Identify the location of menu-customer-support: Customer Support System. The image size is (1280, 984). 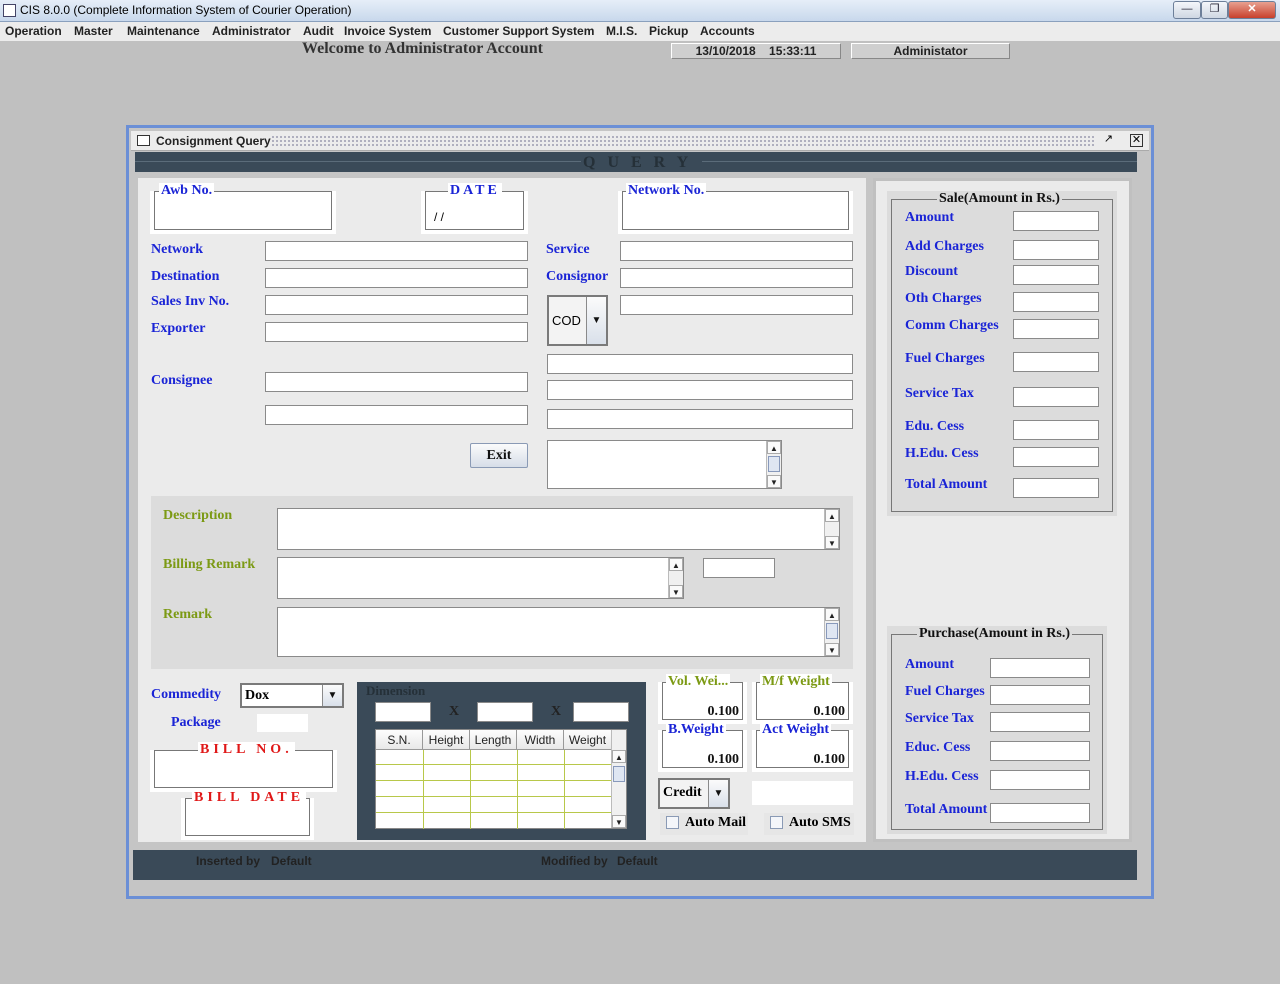
(518, 31).